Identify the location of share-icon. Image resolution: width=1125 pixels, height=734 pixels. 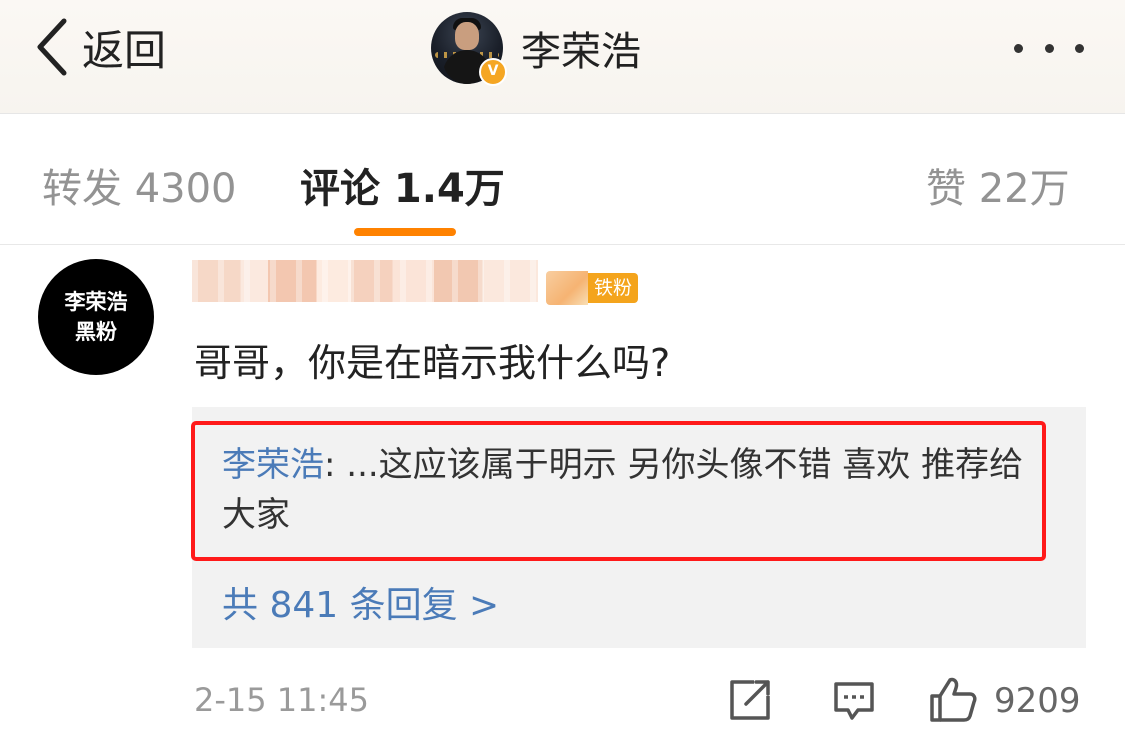
(750, 700).